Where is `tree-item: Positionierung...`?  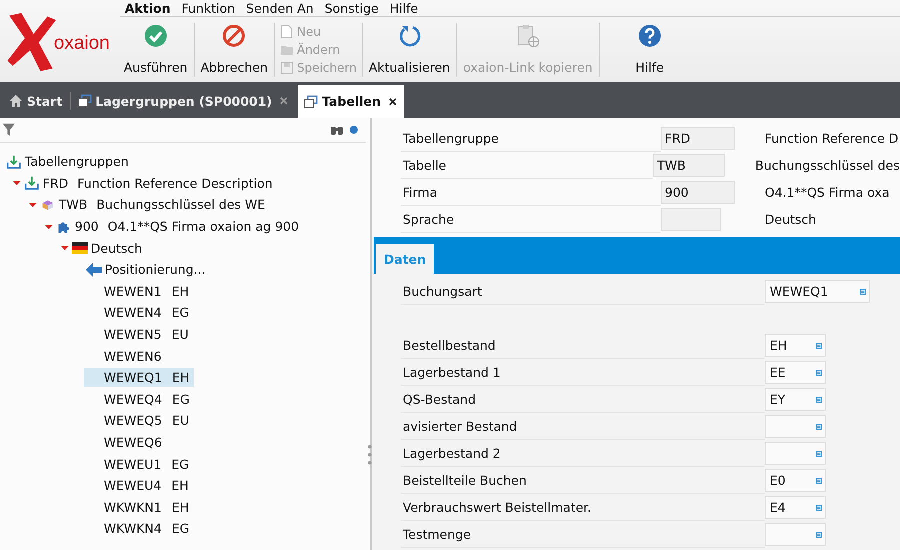 tree-item: Positionierung... is located at coordinates (155, 270).